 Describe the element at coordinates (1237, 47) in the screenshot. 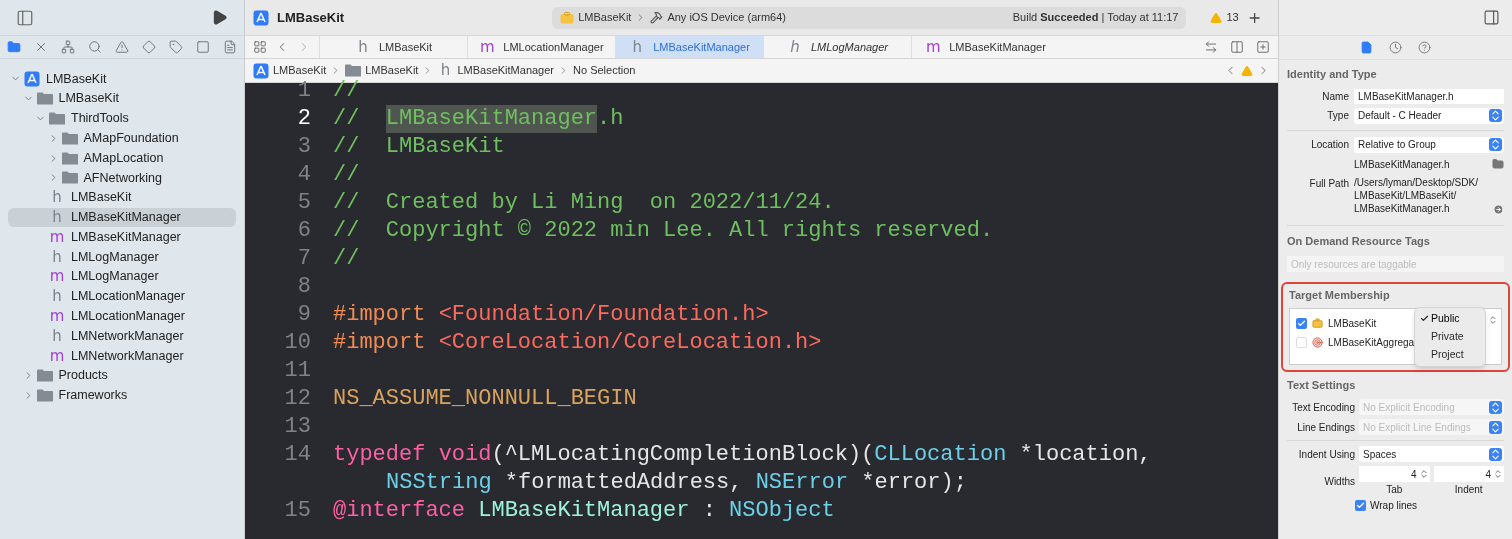

I see `editor-options-icon` at that location.